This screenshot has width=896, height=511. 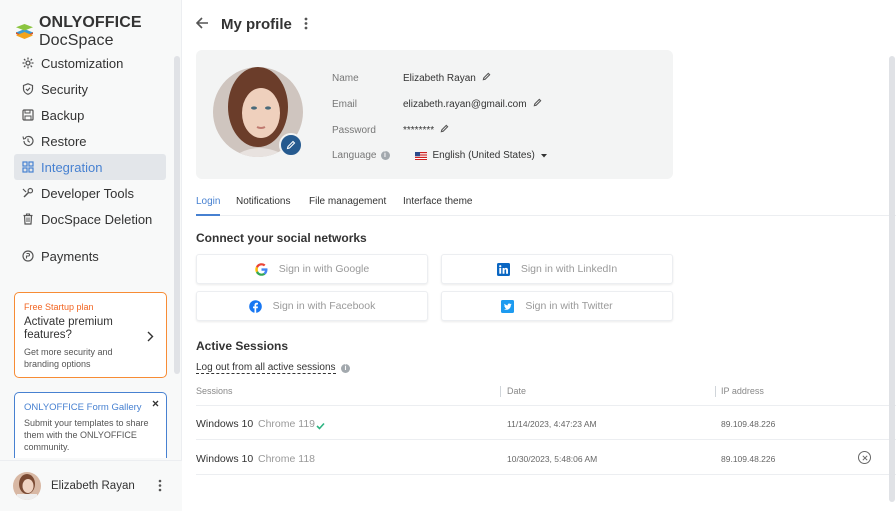 I want to click on sidebar-scrollbar, so click(x=177, y=215).